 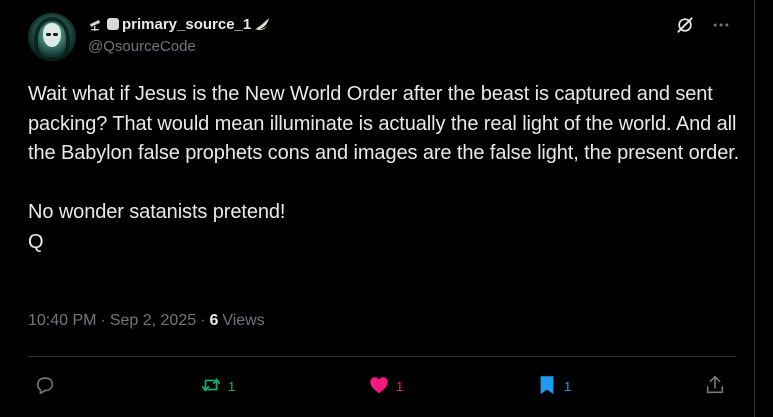 What do you see at coordinates (213, 321) in the screenshot?
I see `views-count: 6` at bounding box center [213, 321].